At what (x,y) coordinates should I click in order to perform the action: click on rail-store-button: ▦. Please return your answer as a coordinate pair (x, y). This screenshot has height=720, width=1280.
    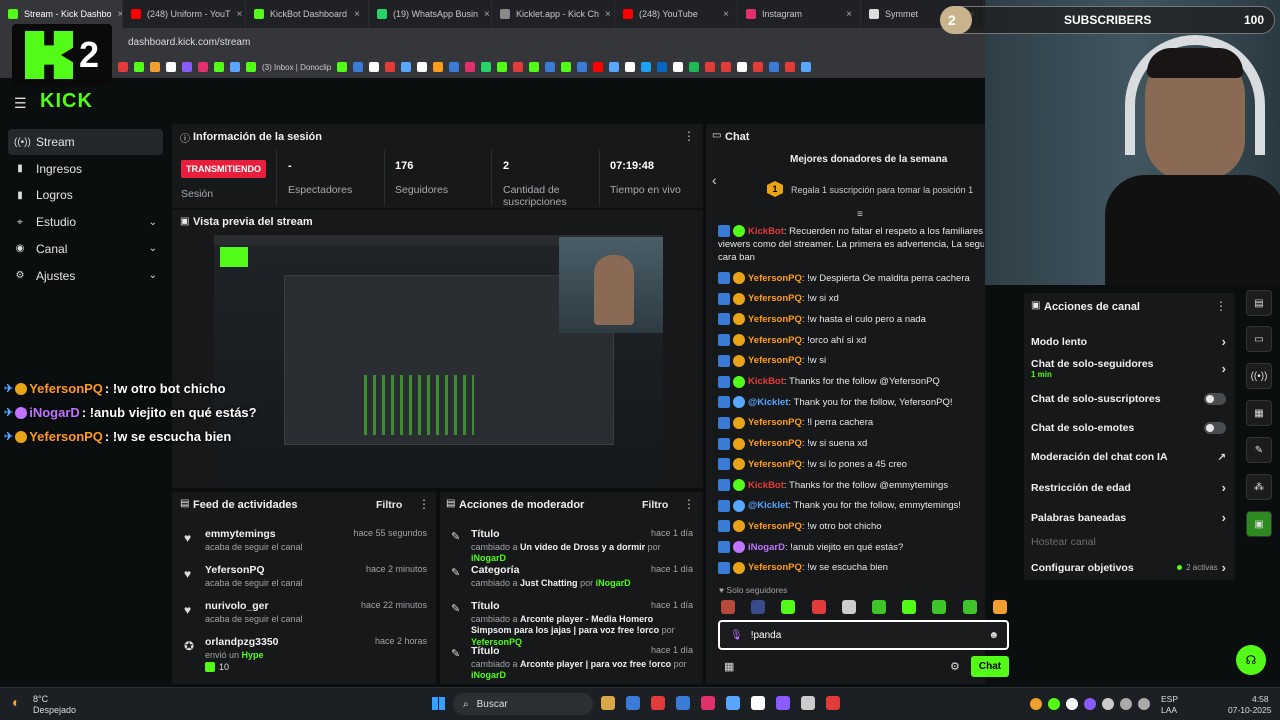
    Looking at the image, I should click on (1259, 413).